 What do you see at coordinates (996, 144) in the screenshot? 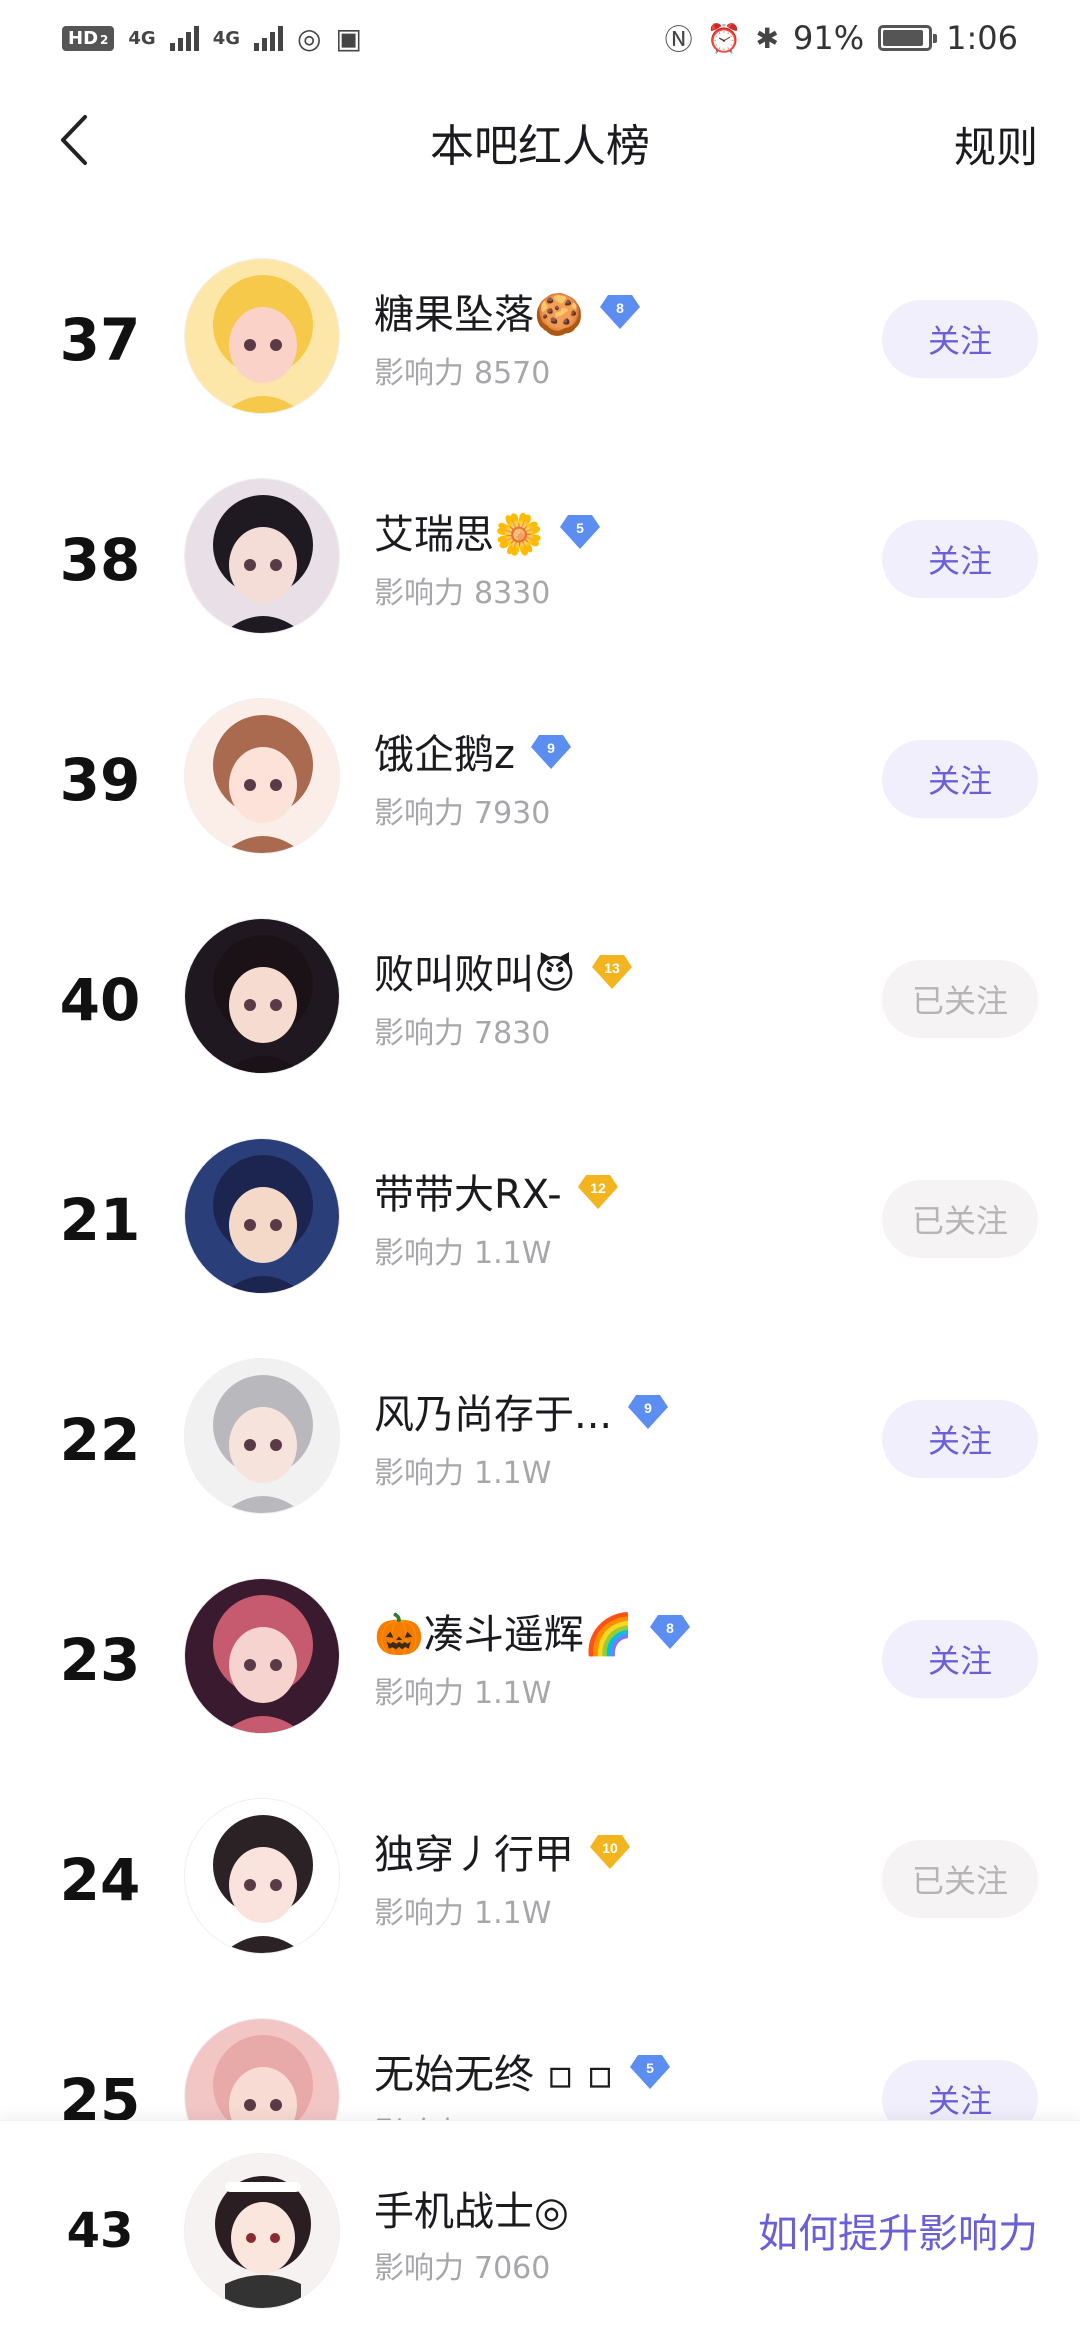
I see `rules-button: 规则` at bounding box center [996, 144].